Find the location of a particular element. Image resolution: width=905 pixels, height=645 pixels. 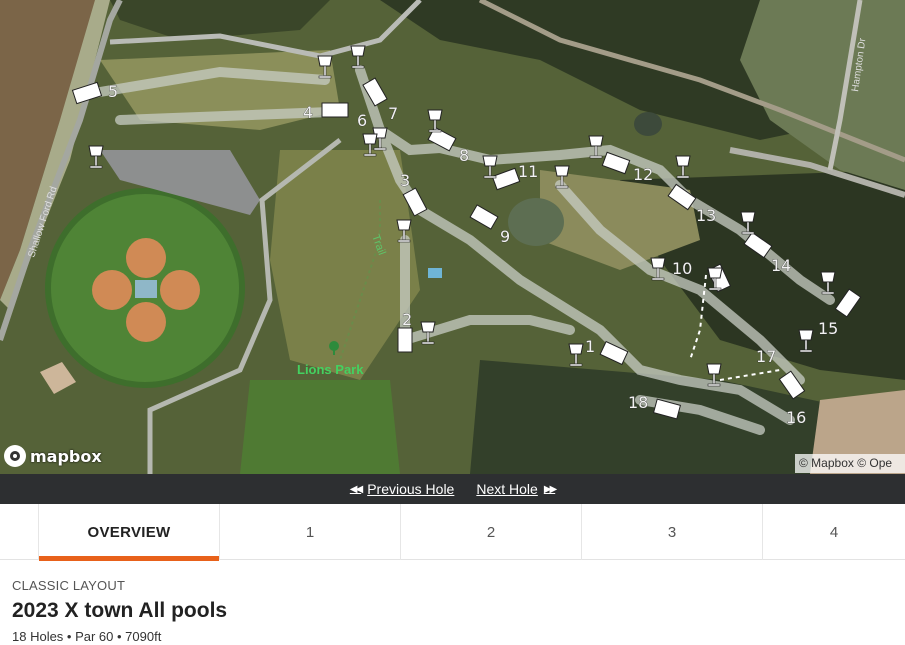

course-title: 2023 X town All pools is located at coordinates (120, 610).